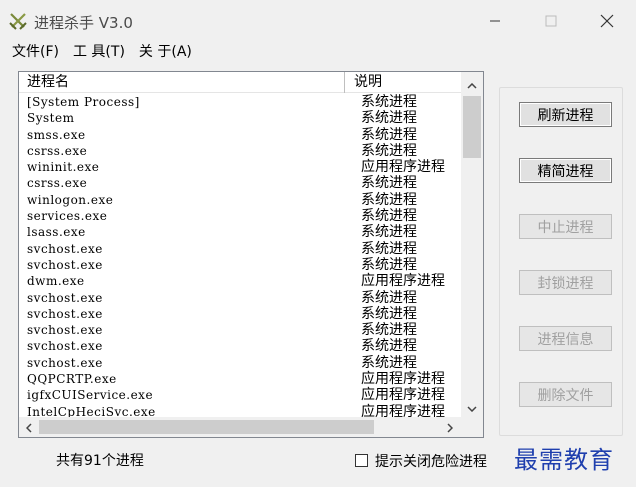  What do you see at coordinates (472, 427) in the screenshot?
I see `scrollbar-corner` at bounding box center [472, 427].